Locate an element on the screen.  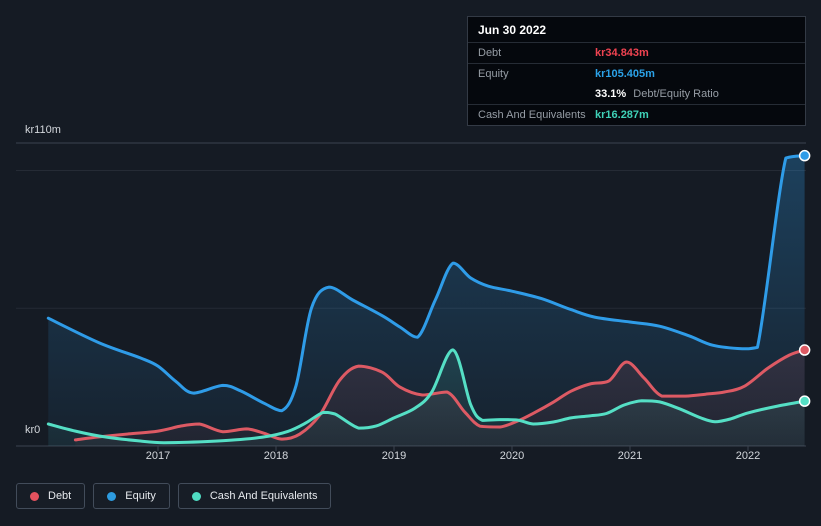
tooltip-cash-label: Cash And Equivalents is located at coordinates (532, 115).